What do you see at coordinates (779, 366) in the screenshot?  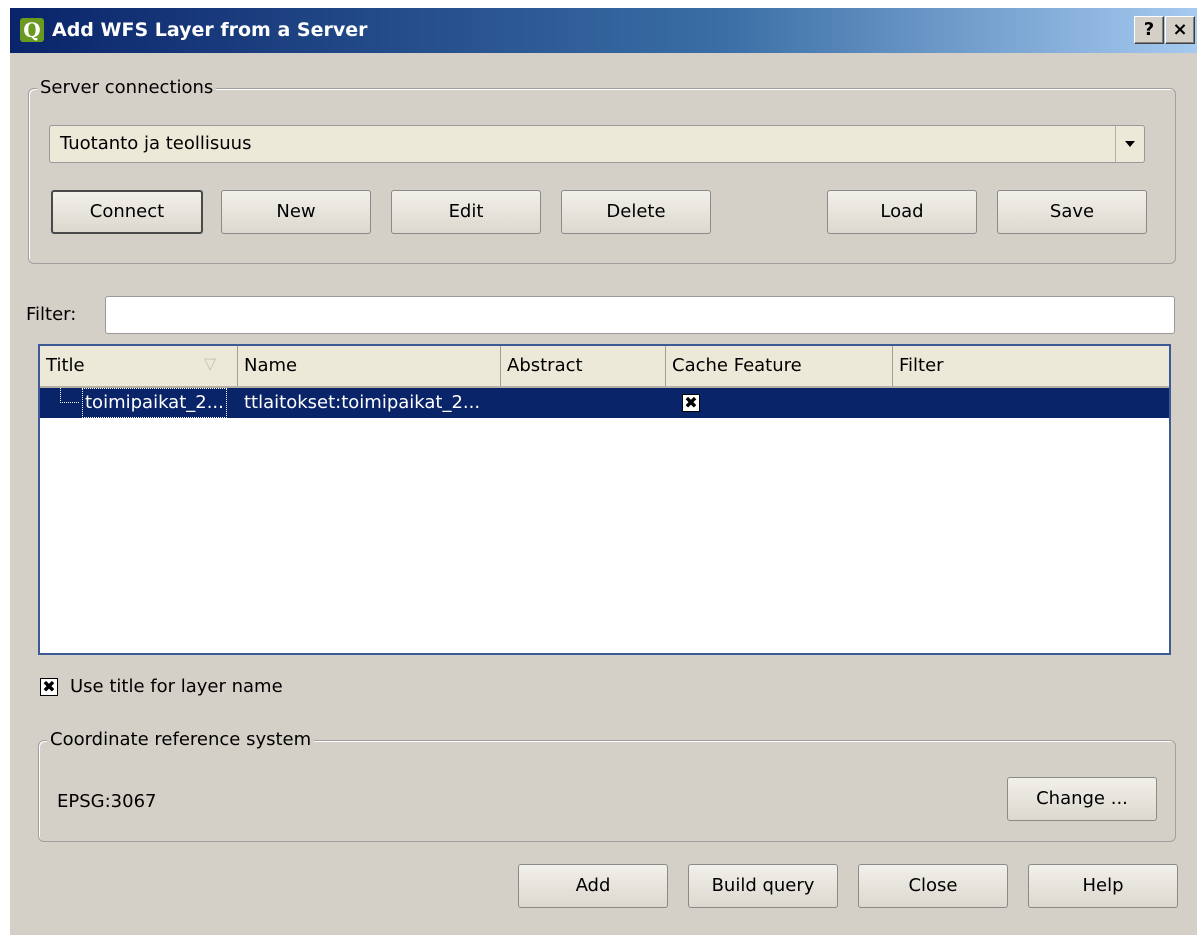 I see `column-header-cache-feature: Cache Feature` at bounding box center [779, 366].